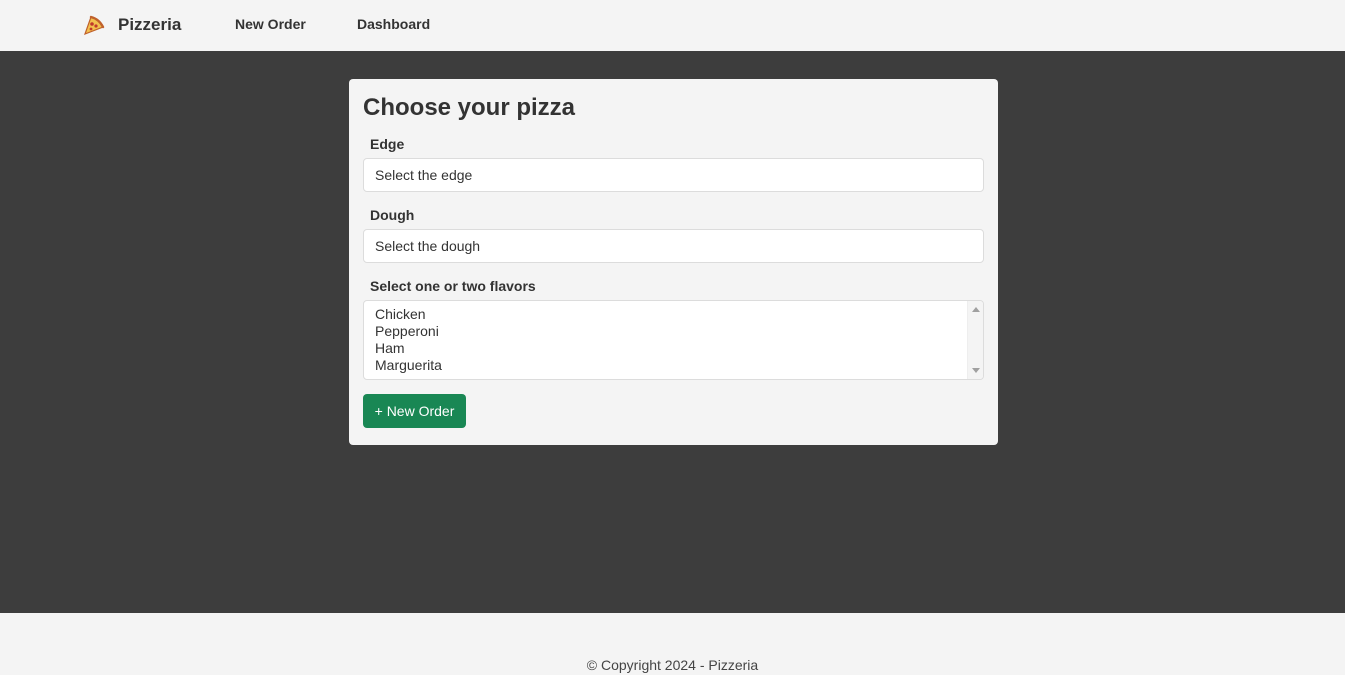  Describe the element at coordinates (453, 286) in the screenshot. I see `flavors-label: Select one or two flavors` at that location.